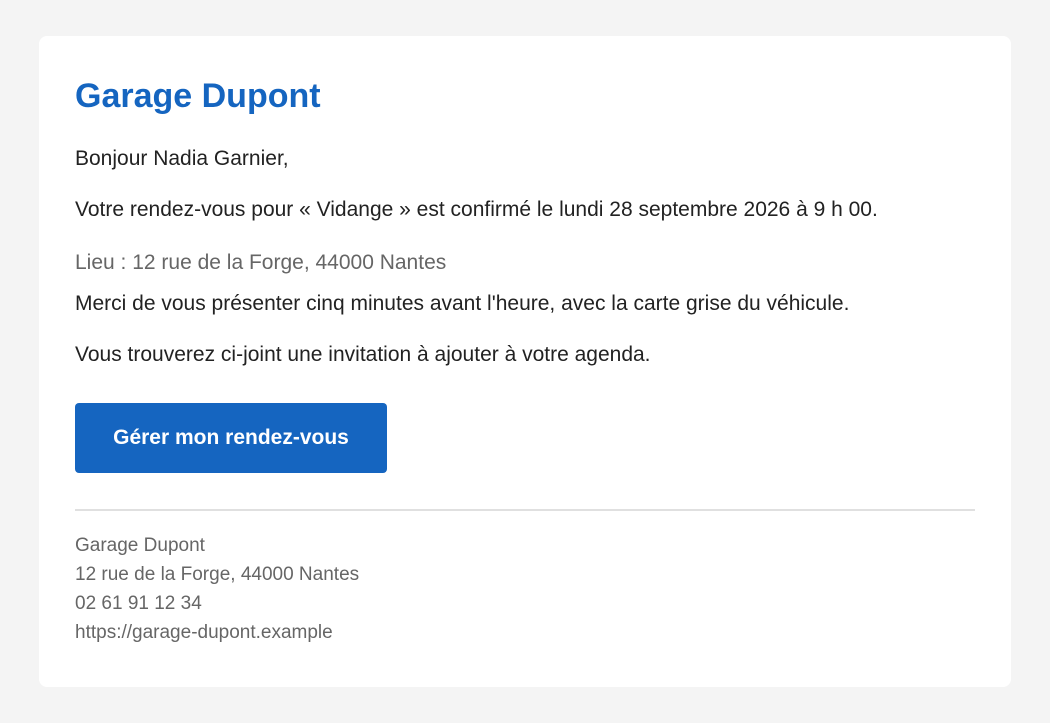 The width and height of the screenshot is (1050, 723). What do you see at coordinates (204, 632) in the screenshot?
I see `footer-website-link: https://garage-dupont.example` at bounding box center [204, 632].